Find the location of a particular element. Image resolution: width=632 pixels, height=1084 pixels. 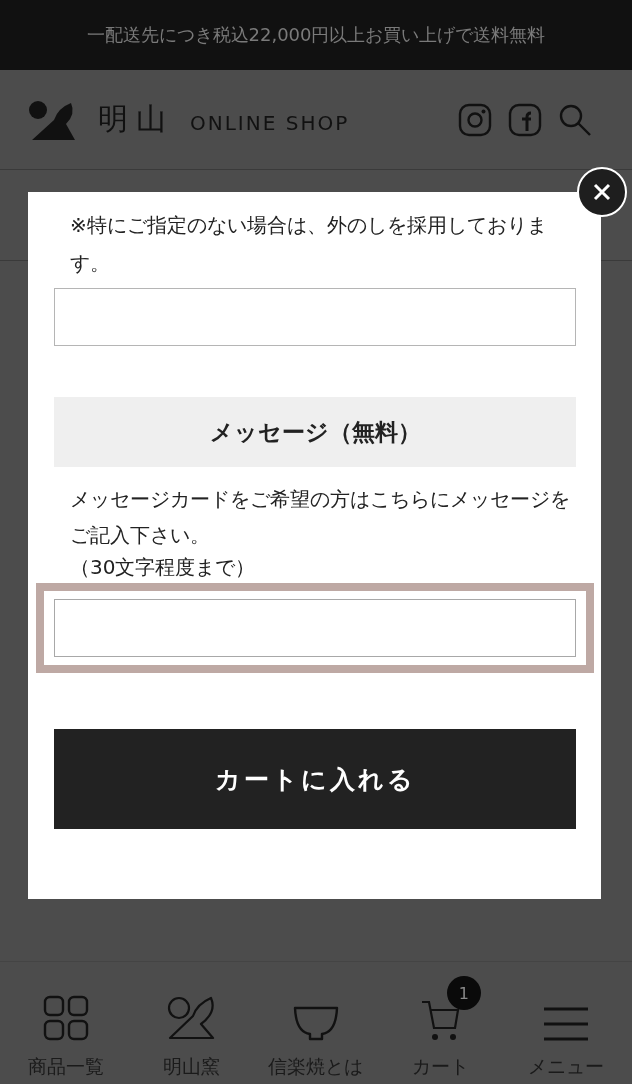

grid-icon is located at coordinates (66, 1018).